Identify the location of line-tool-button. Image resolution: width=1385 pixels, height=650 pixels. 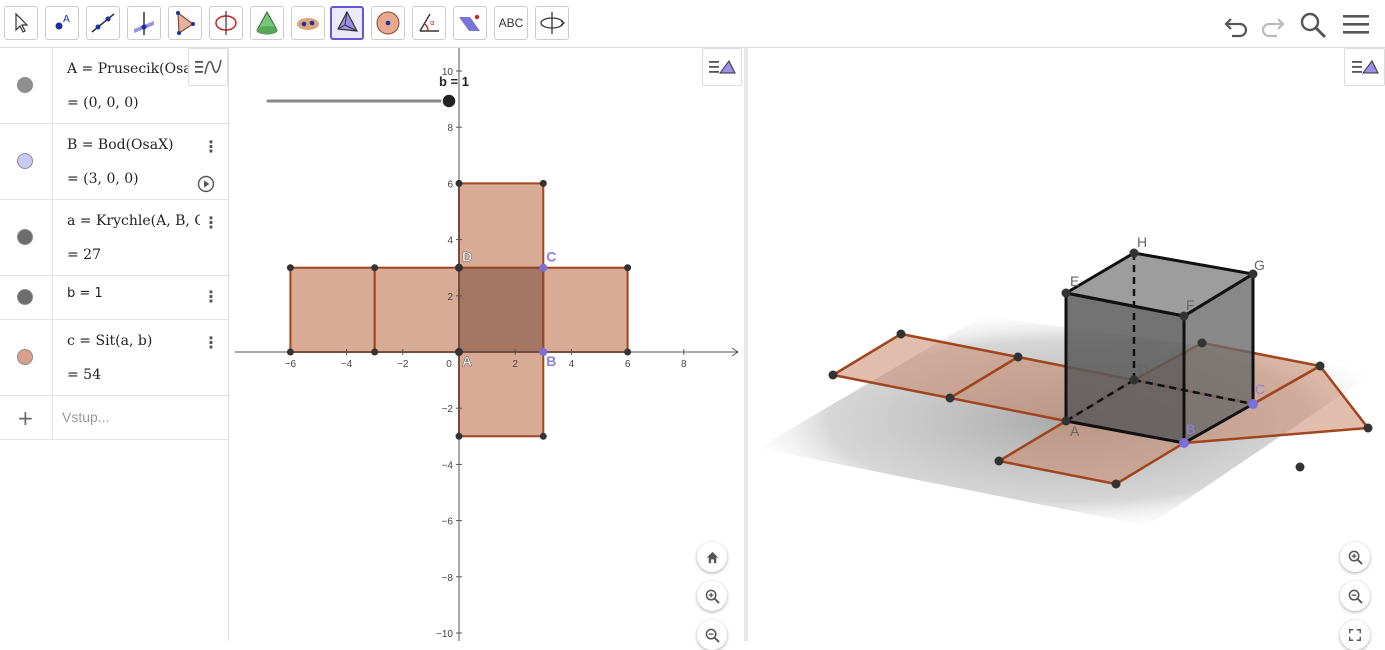
(103, 23).